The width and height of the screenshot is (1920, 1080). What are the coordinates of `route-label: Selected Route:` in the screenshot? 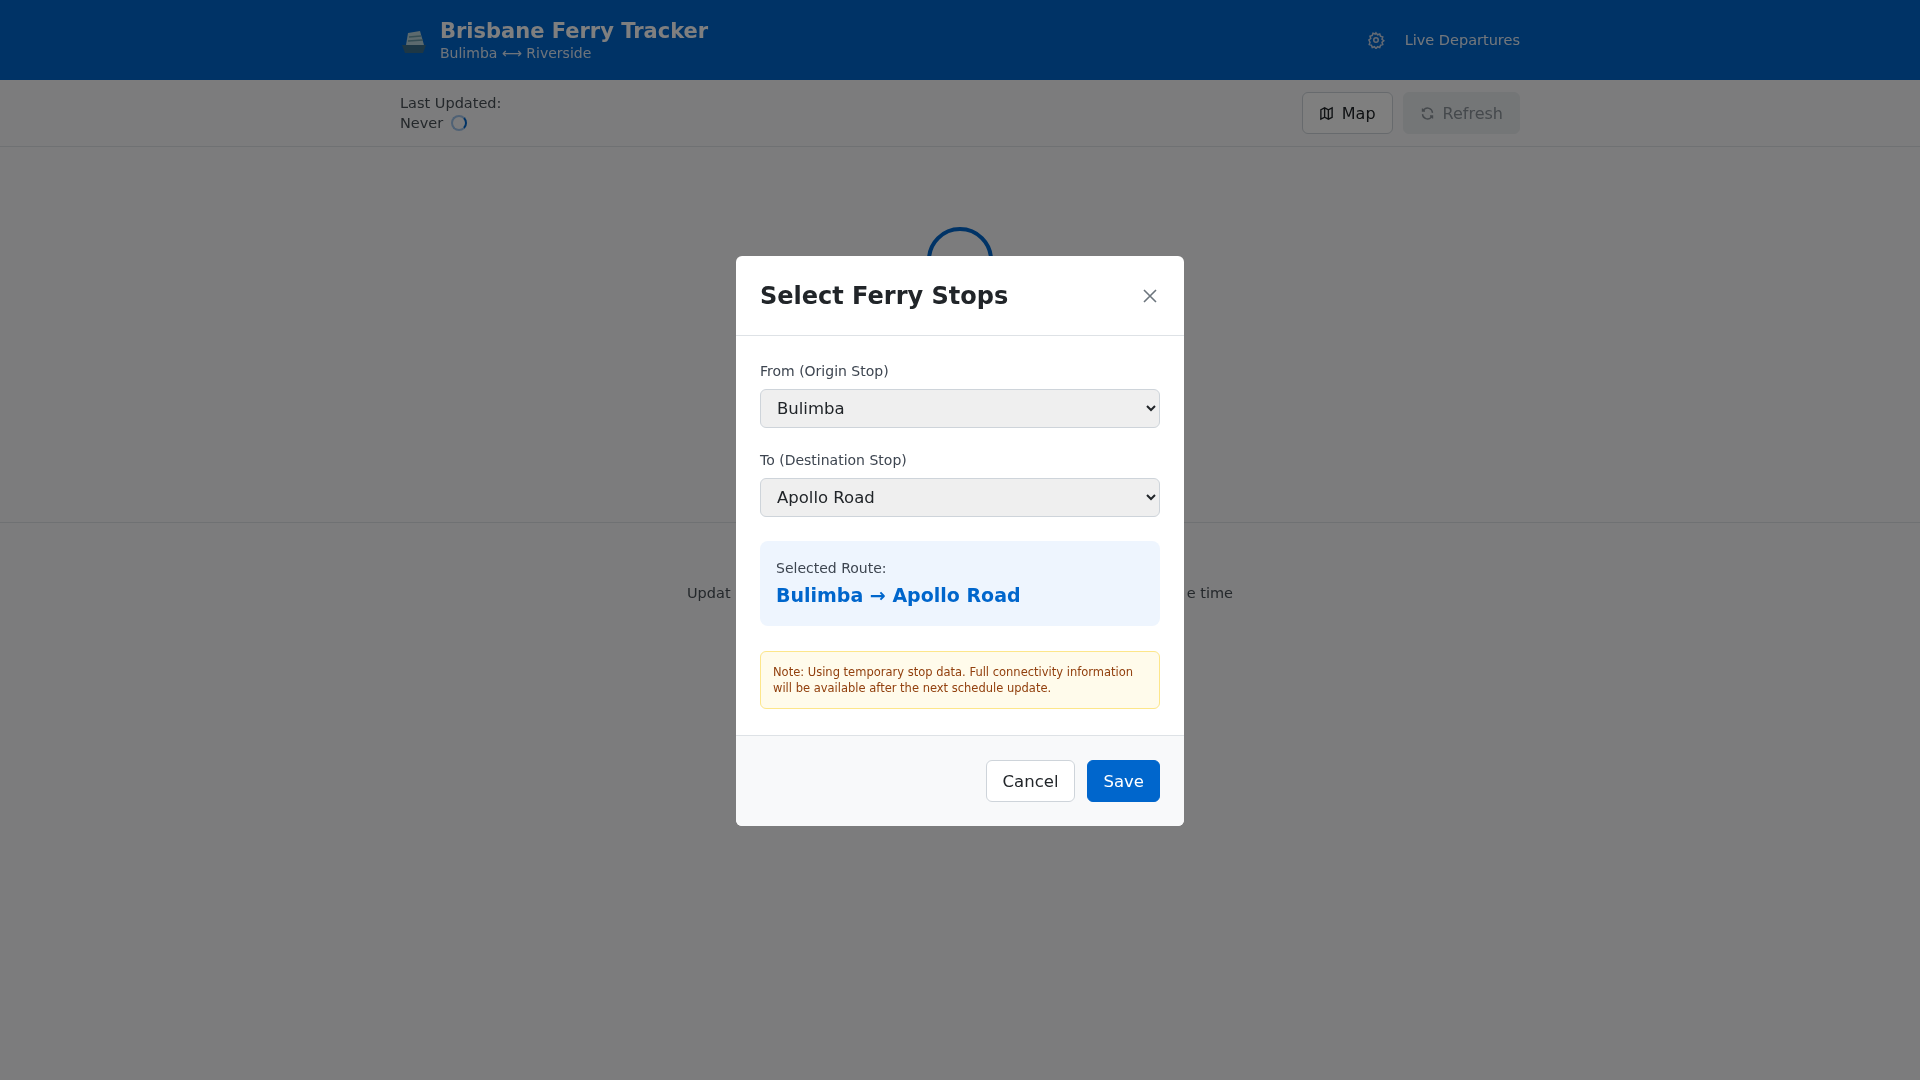 It's located at (832, 568).